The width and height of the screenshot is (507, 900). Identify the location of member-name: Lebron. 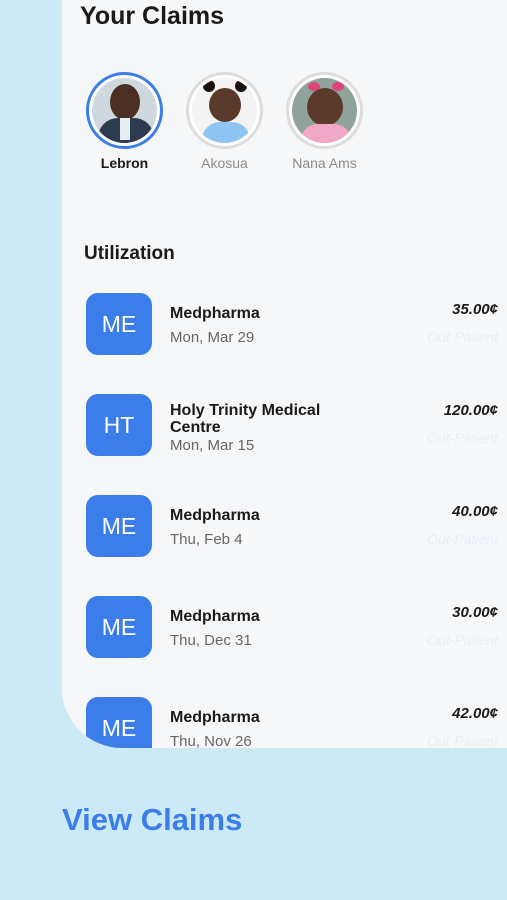
(124, 163).